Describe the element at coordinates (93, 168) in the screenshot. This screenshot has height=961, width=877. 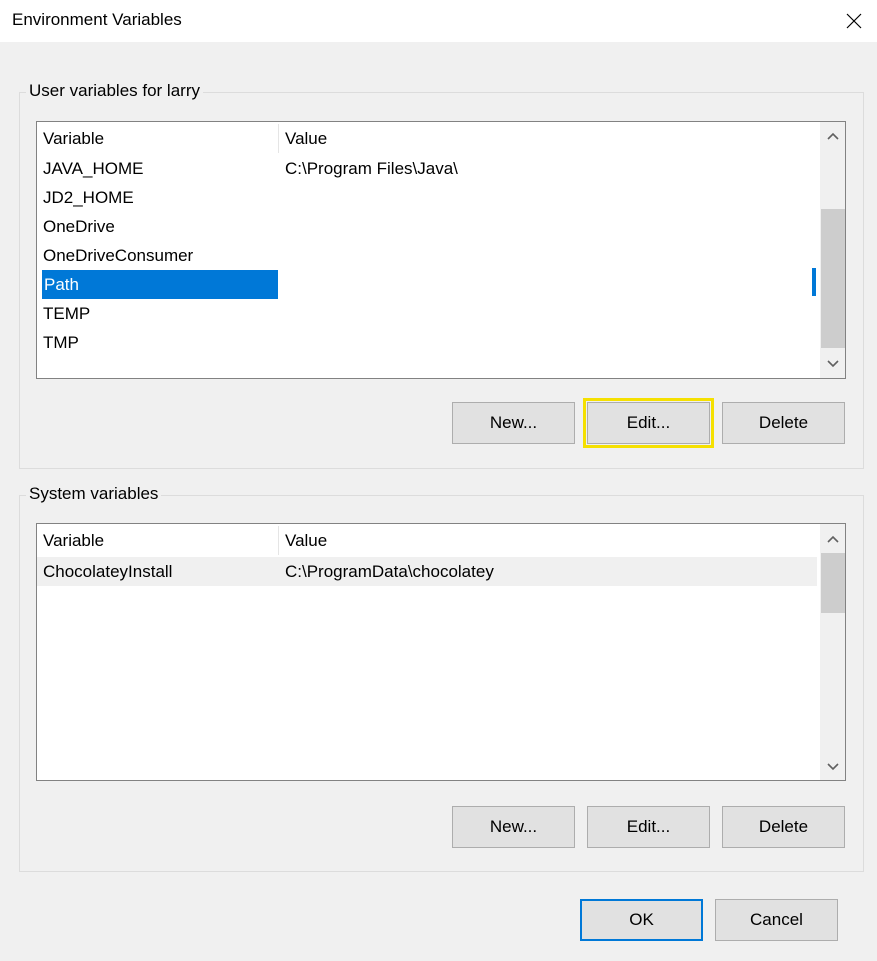
I see `variable-name: JAVA_HOME` at that location.